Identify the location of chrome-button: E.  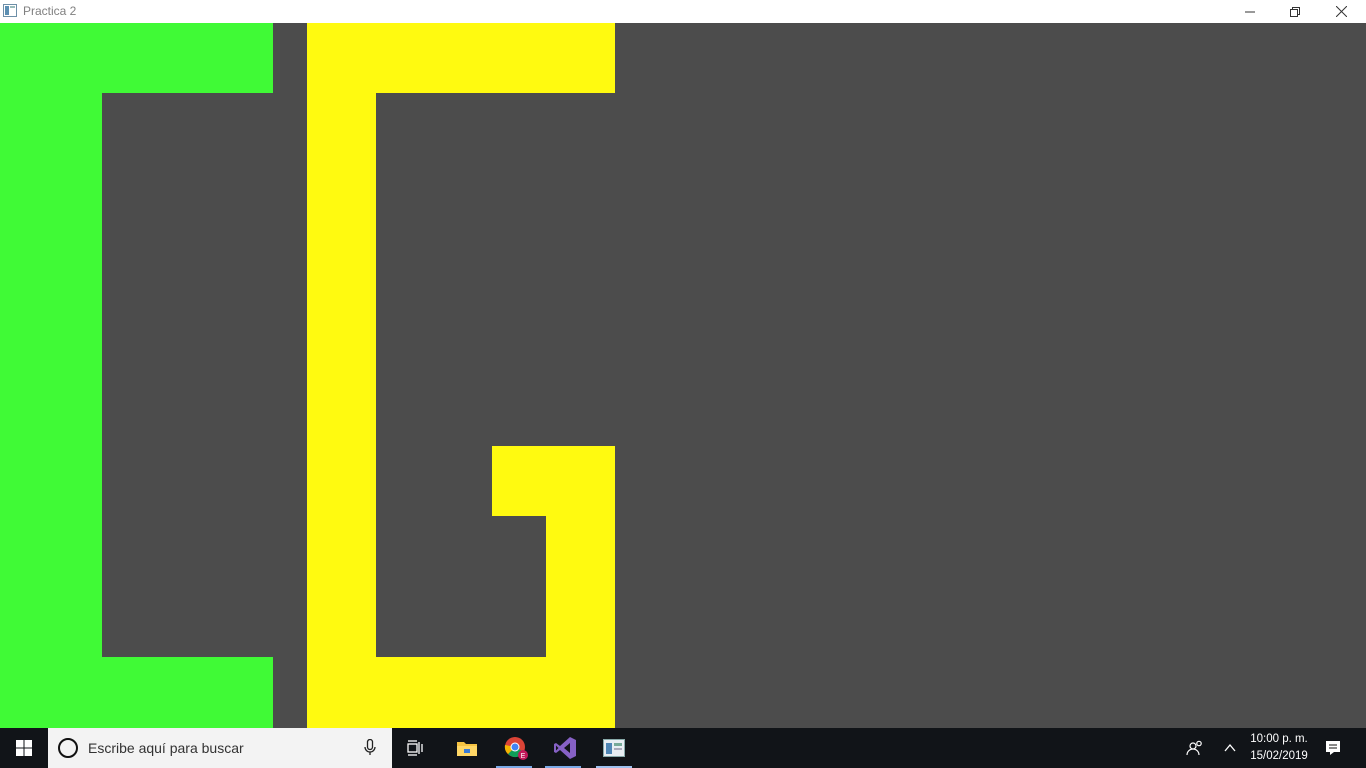
(516, 748).